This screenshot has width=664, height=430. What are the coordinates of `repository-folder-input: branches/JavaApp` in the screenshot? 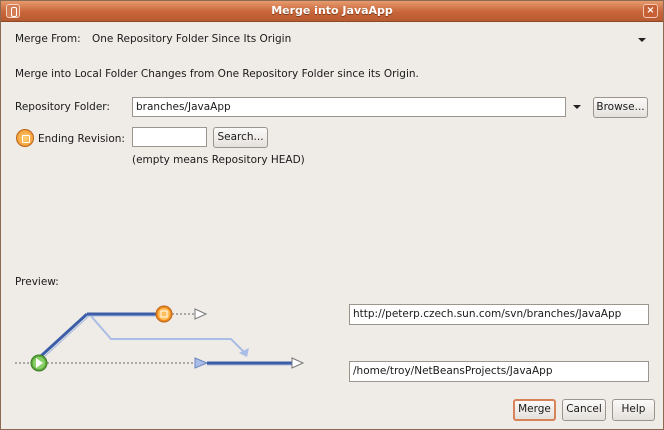 It's located at (349, 107).